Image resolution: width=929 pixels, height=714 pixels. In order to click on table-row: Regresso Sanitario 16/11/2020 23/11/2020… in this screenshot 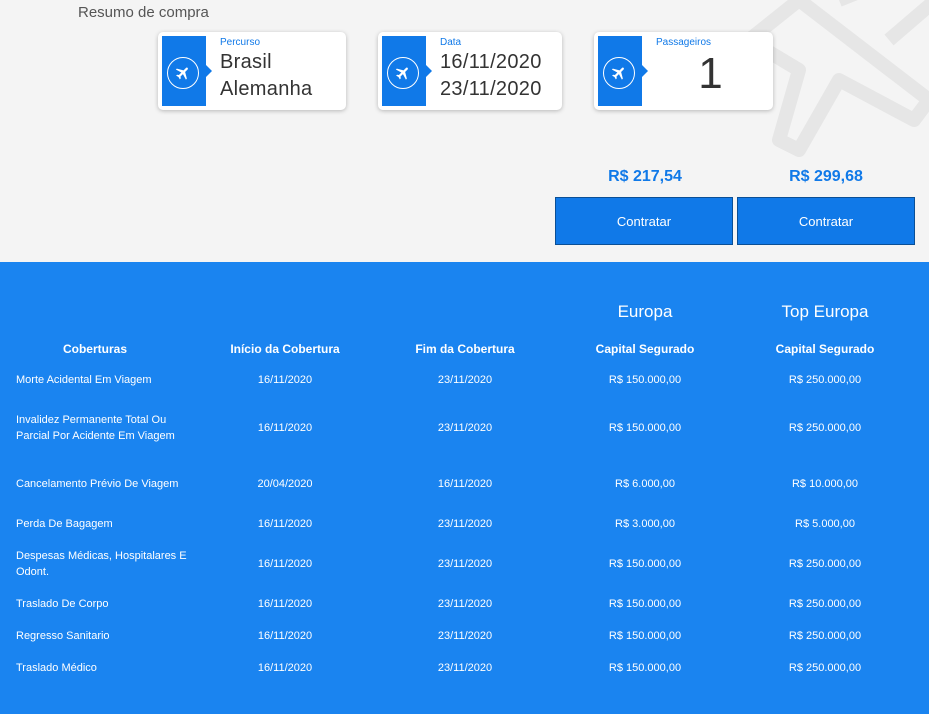, I will do `click(464, 636)`.